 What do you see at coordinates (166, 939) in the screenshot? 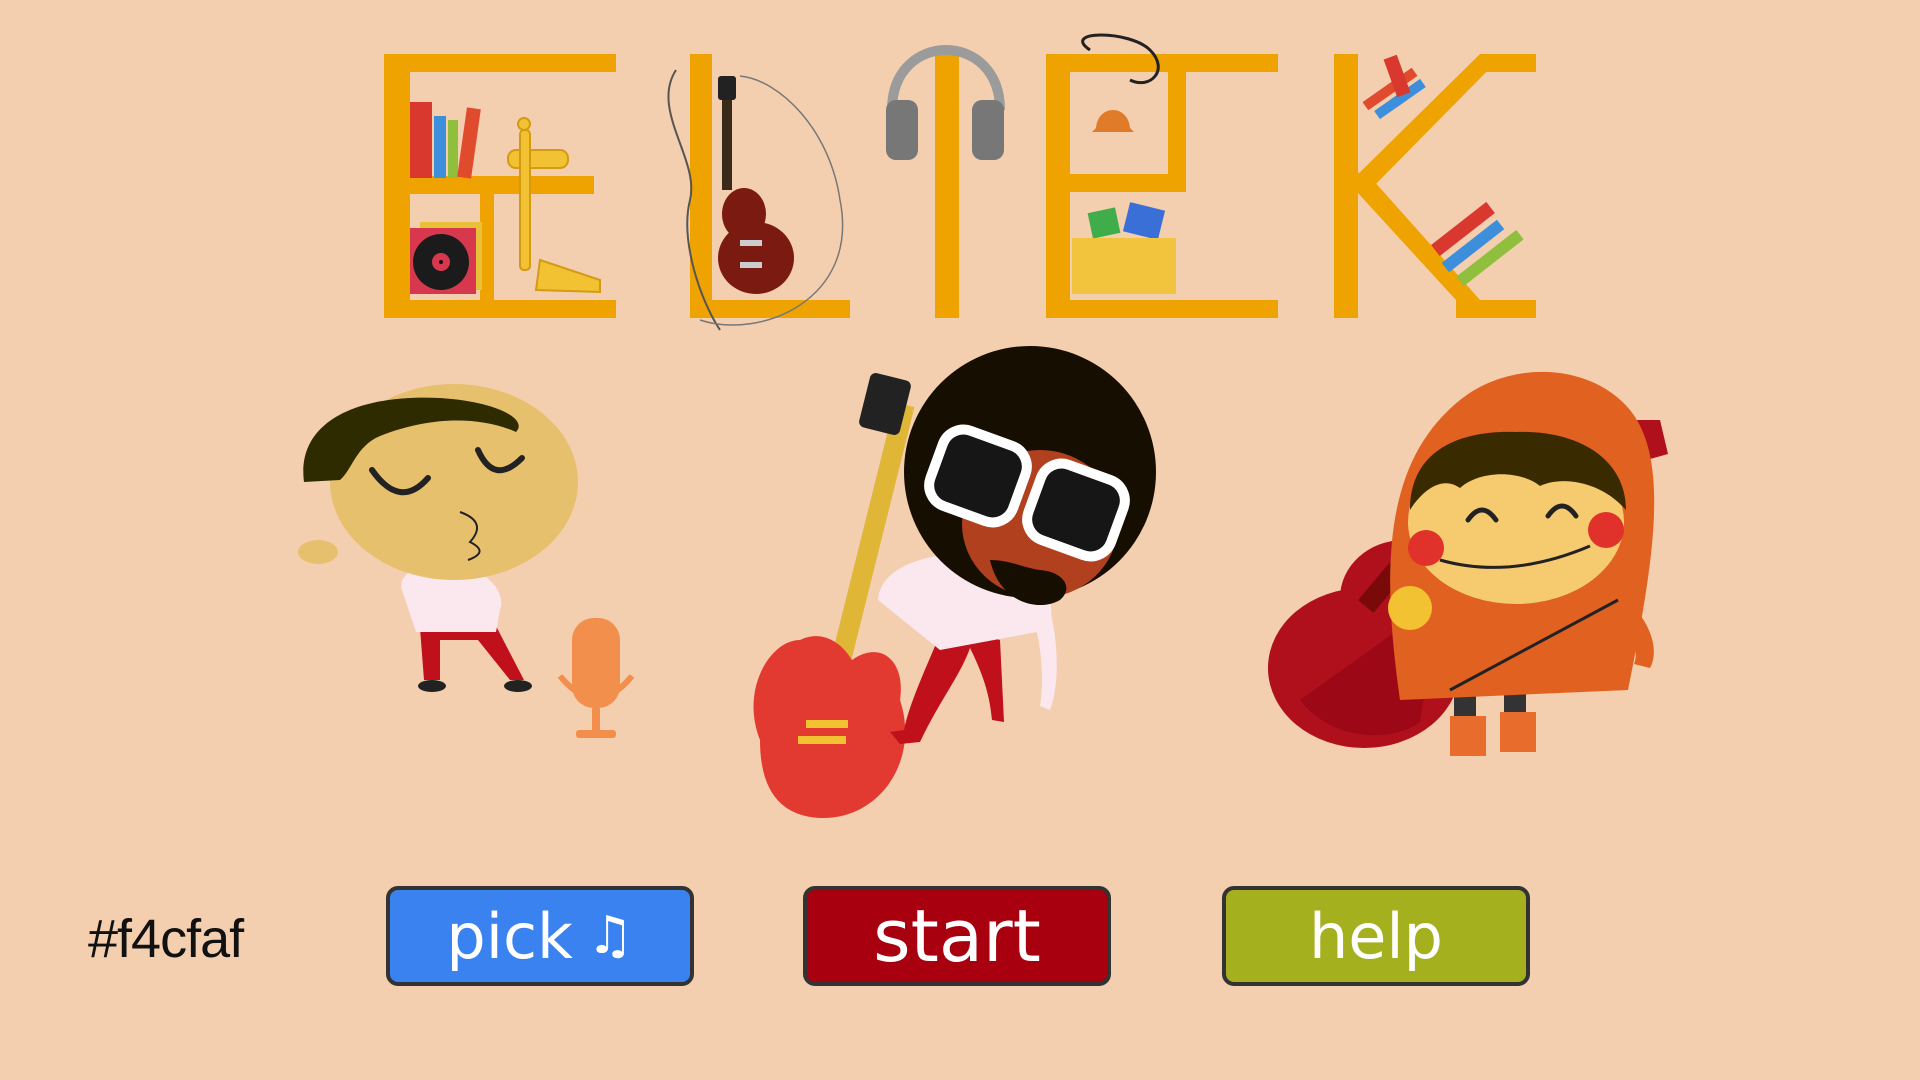
I see `background-color-label: #f4cfaf` at bounding box center [166, 939].